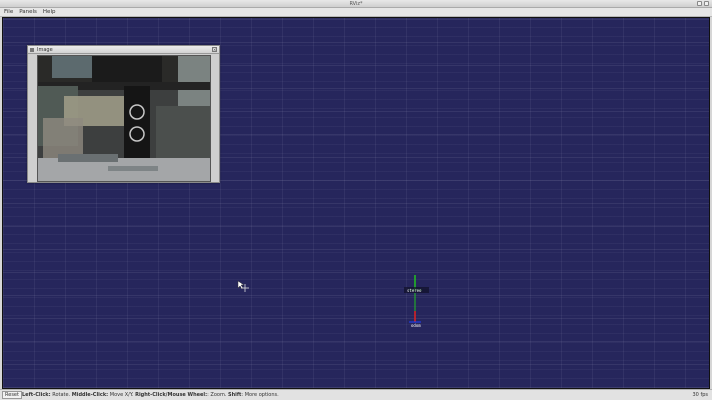 The height and width of the screenshot is (400, 712). What do you see at coordinates (700, 395) in the screenshot?
I see `fps-readout: 30 fps` at bounding box center [700, 395].